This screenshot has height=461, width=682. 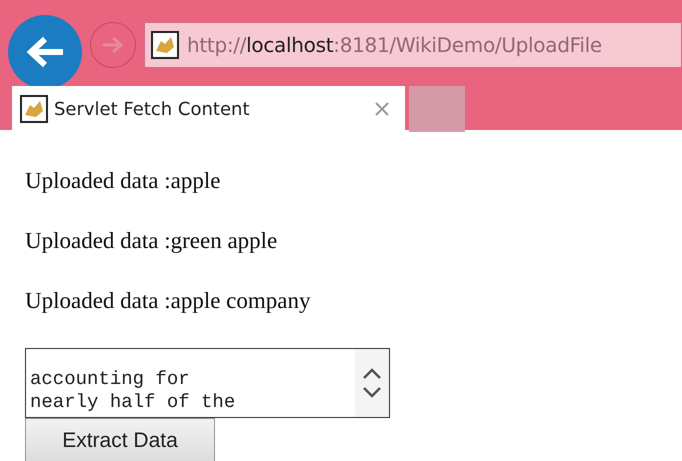 I want to click on arrow-left-icon, so click(x=45, y=52).